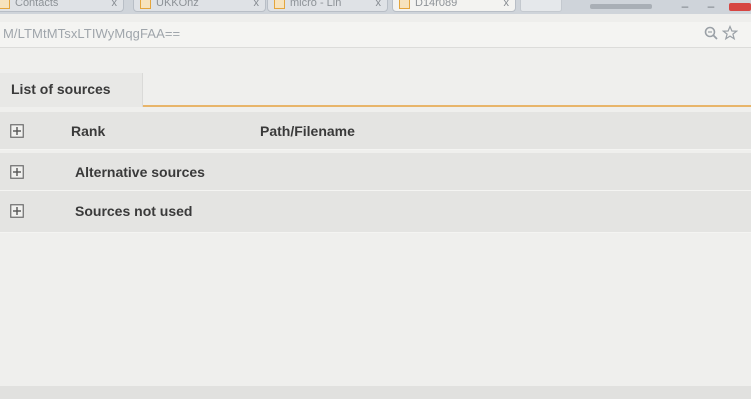 The width and height of the screenshot is (751, 399). Describe the element at coordinates (375, 212) in the screenshot. I see `group-row-sources-not-used: Sources not used` at that location.